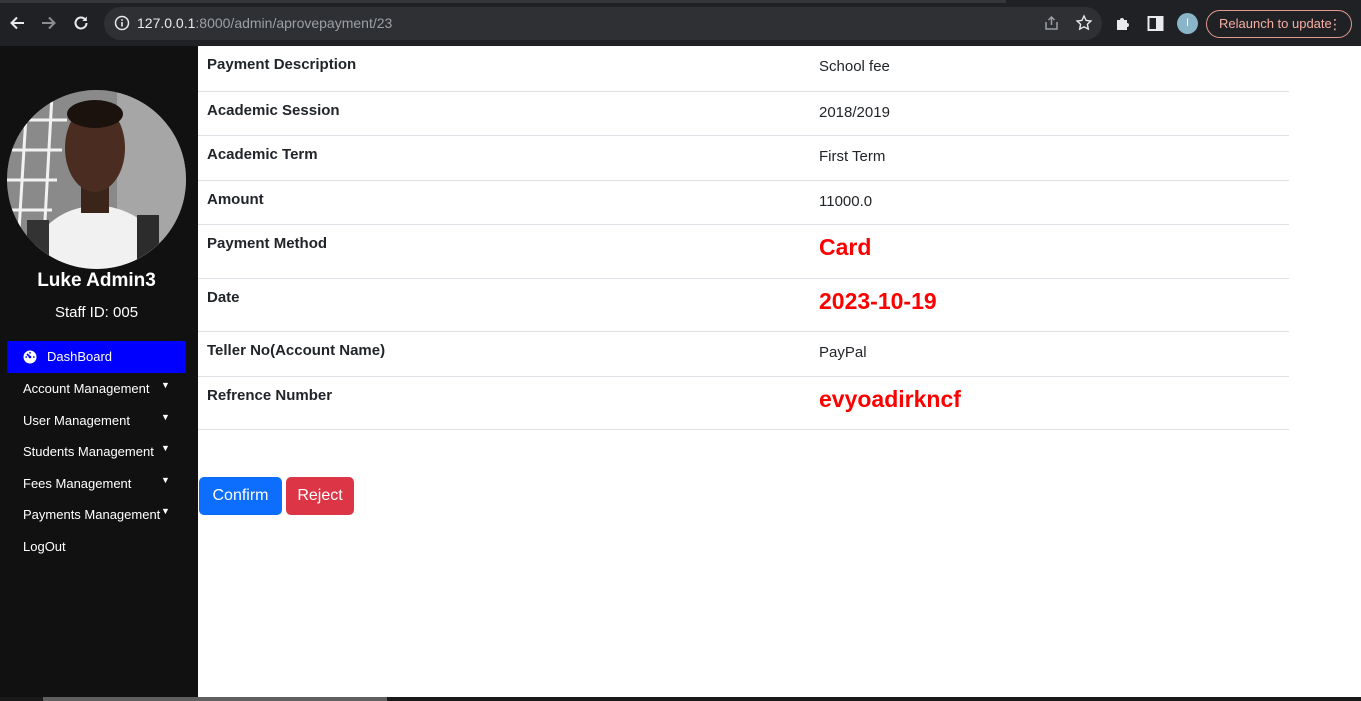 This screenshot has width=1361, height=701. I want to click on reload-button, so click(81, 23).